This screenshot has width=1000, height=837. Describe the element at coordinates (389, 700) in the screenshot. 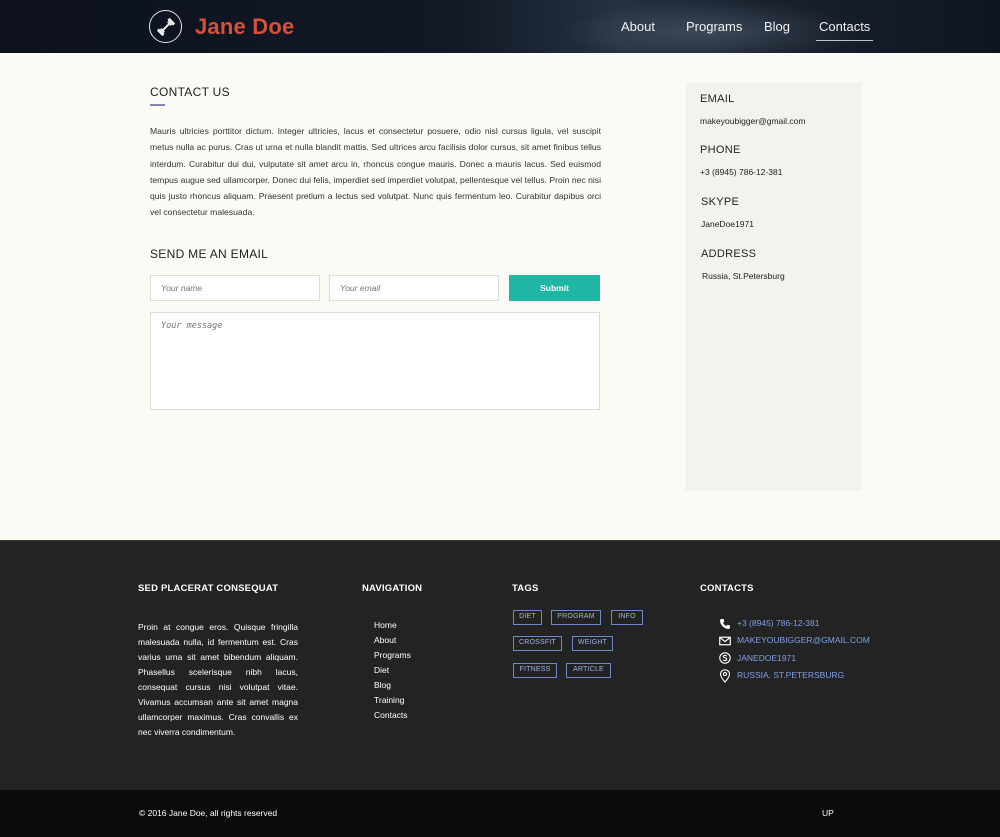

I see `footer-nav-training: Training` at that location.